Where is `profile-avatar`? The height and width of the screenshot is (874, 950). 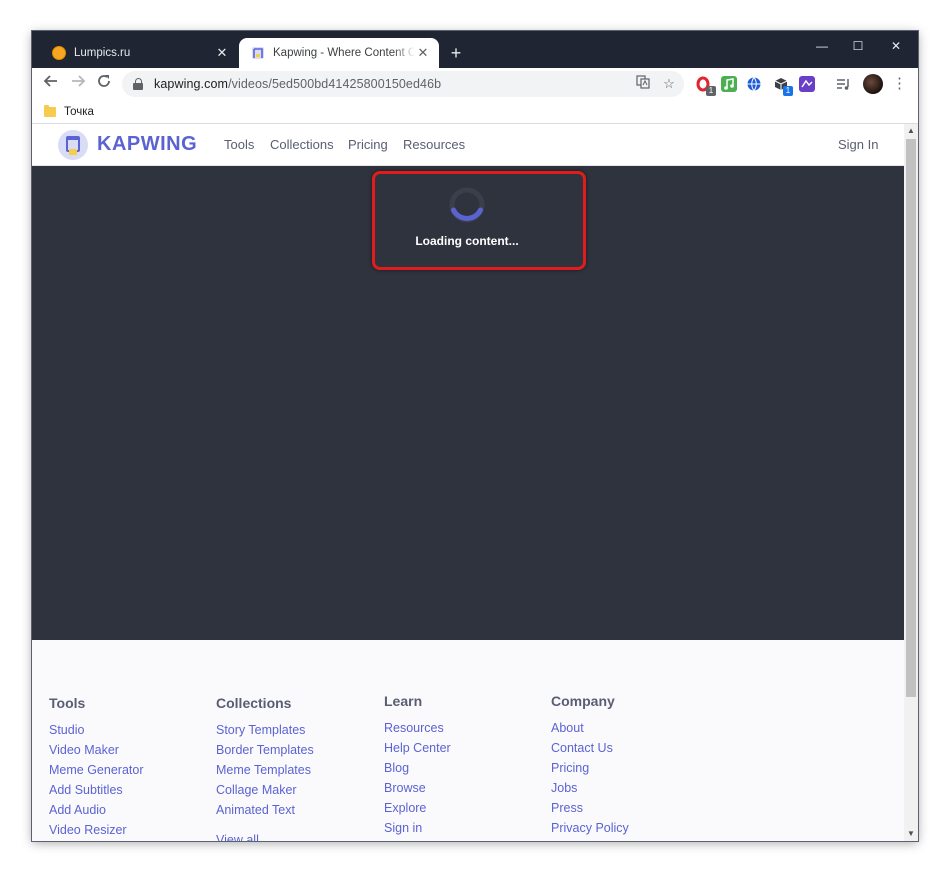
profile-avatar is located at coordinates (873, 84).